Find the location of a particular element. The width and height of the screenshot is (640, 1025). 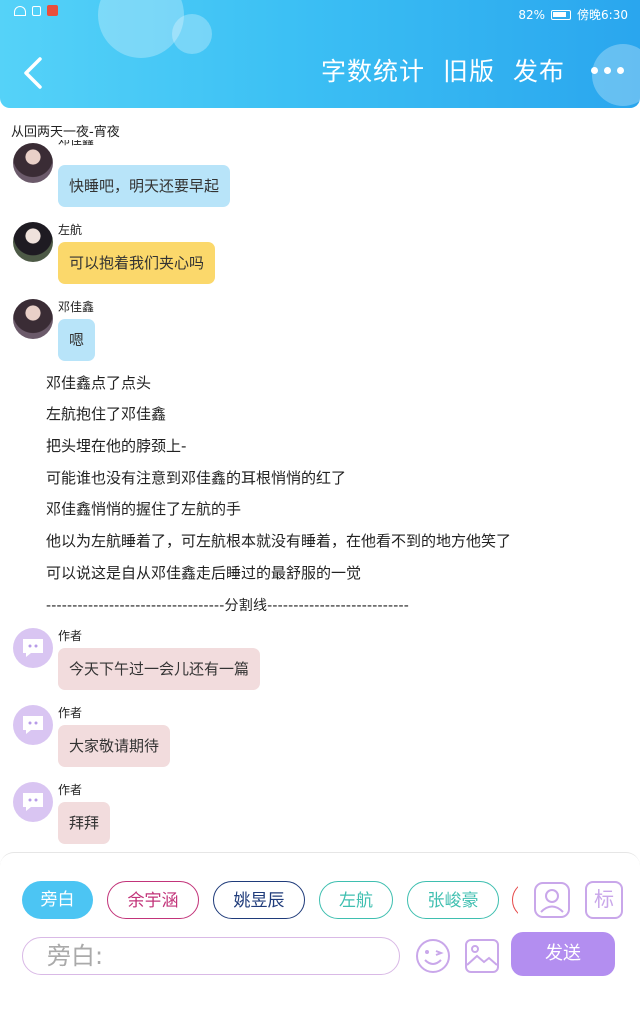

character-chip-narrator: 旁白 is located at coordinates (57, 900).